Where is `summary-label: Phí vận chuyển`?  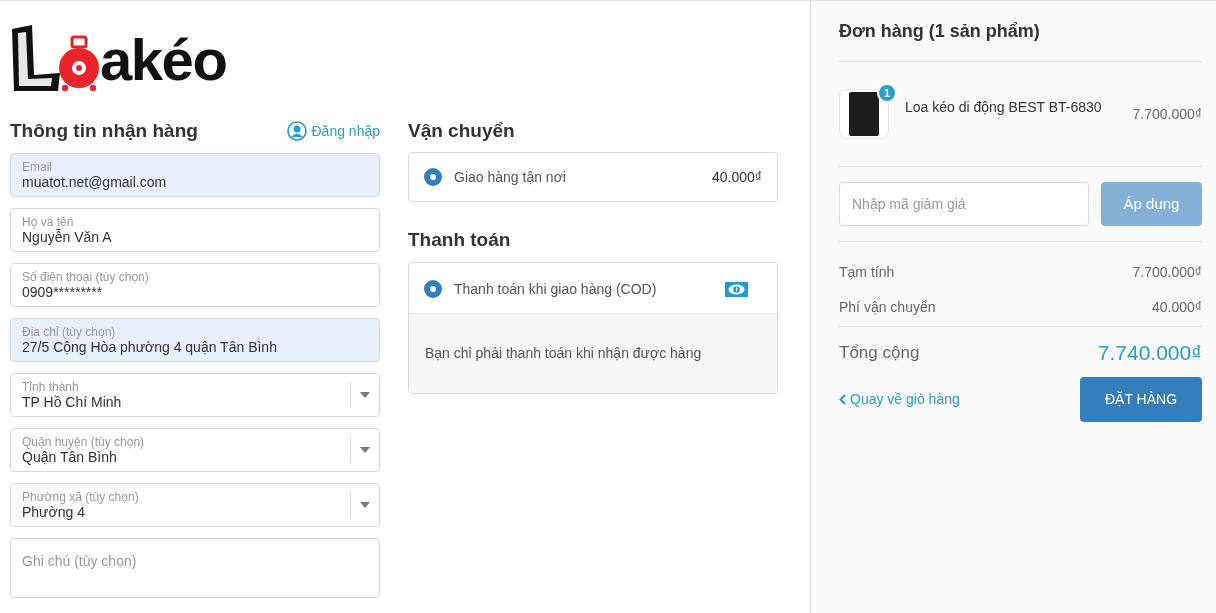
summary-label: Phí vận chuyển is located at coordinates (887, 307).